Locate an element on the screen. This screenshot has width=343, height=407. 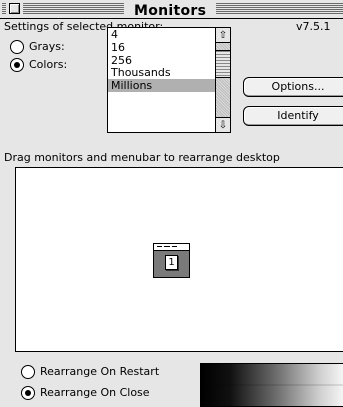
title-bar: Monitors is located at coordinates (171, 9).